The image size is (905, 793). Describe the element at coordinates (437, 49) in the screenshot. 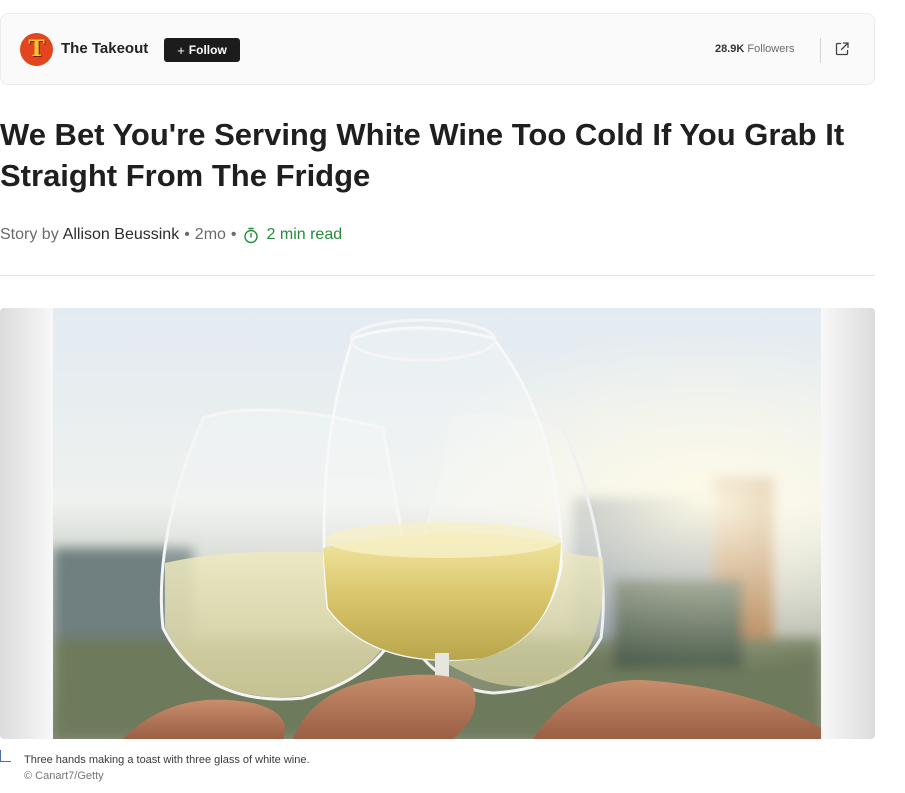

I see `publisher-bar: T The Takeout + Follow 28.9K Followers` at that location.